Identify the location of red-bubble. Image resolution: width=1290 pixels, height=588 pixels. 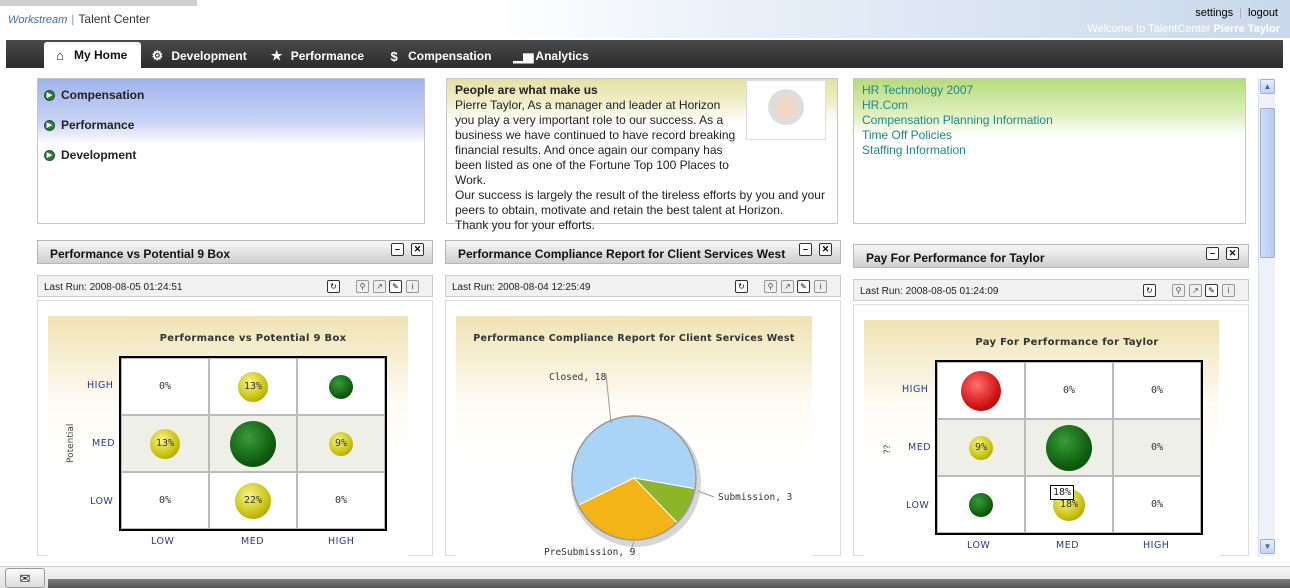
(981, 390).